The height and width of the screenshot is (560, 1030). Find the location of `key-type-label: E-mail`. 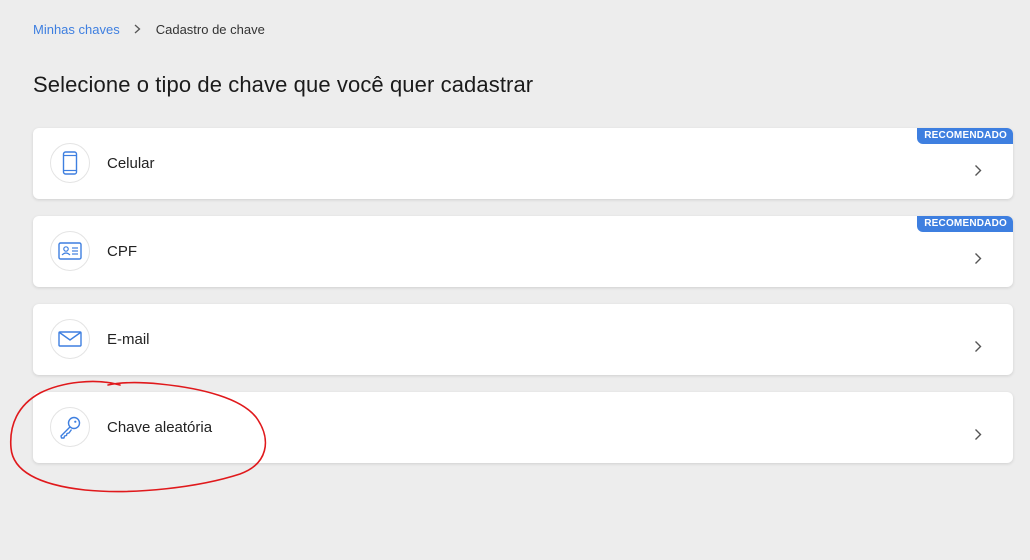

key-type-label: E-mail is located at coordinates (128, 339).